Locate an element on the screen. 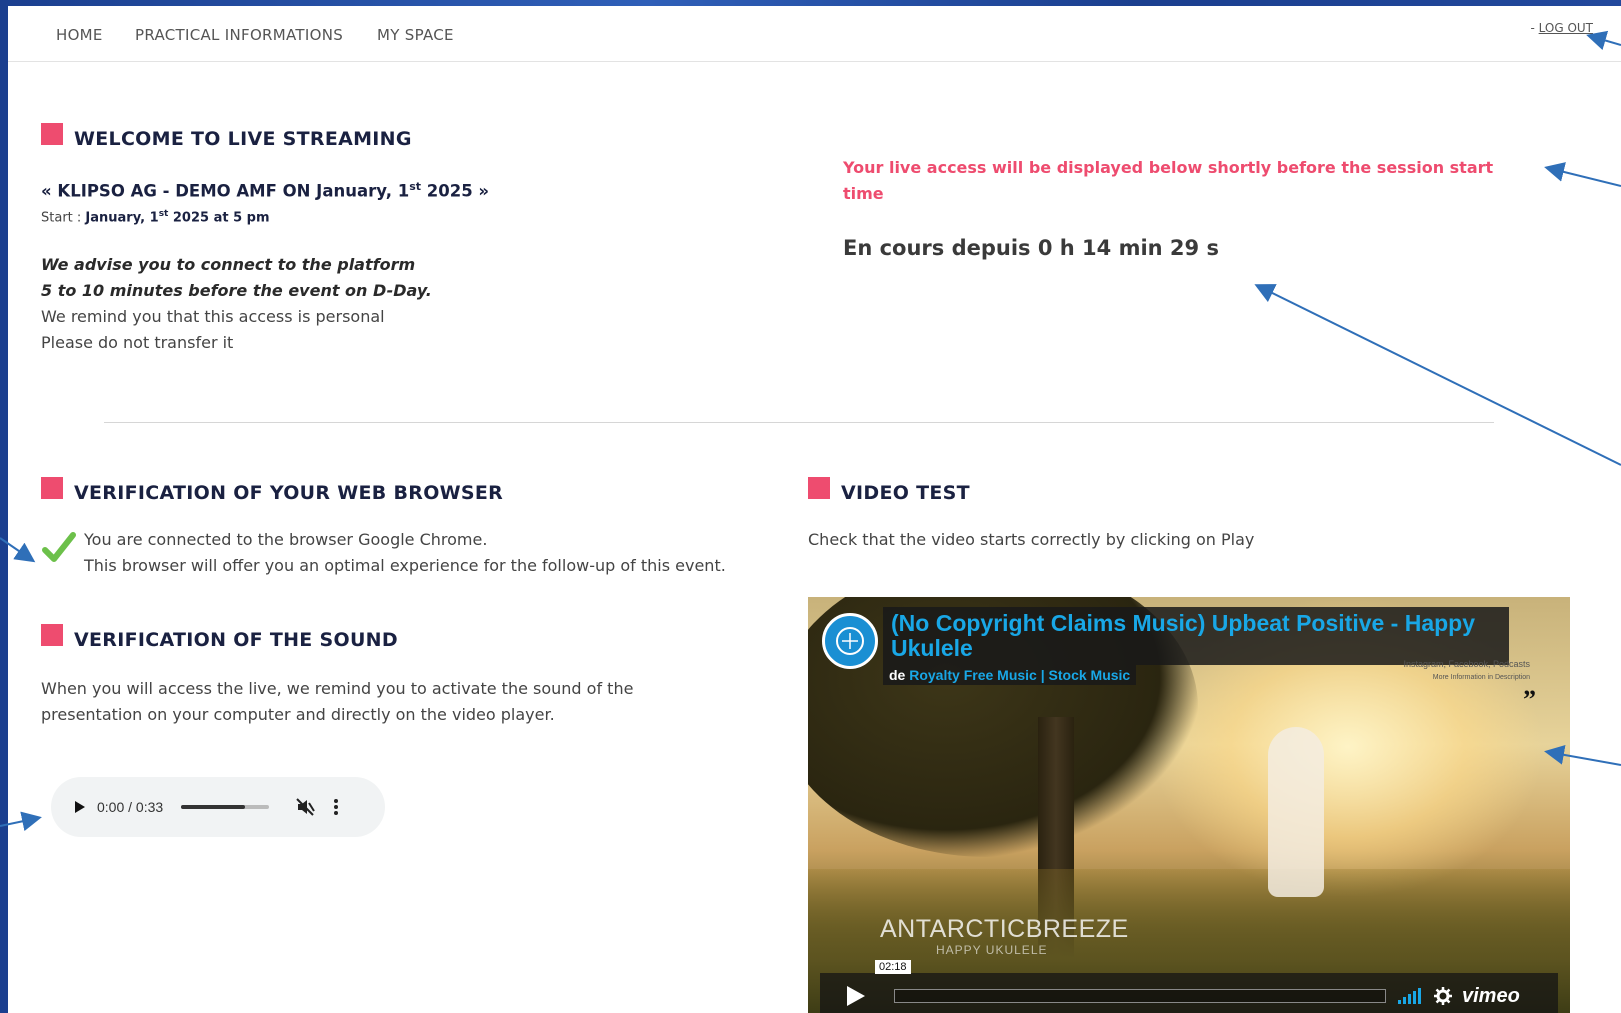 Image resolution: width=1621 pixels, height=1013 pixels. arrow-live-status is located at coordinates (1437, 375).